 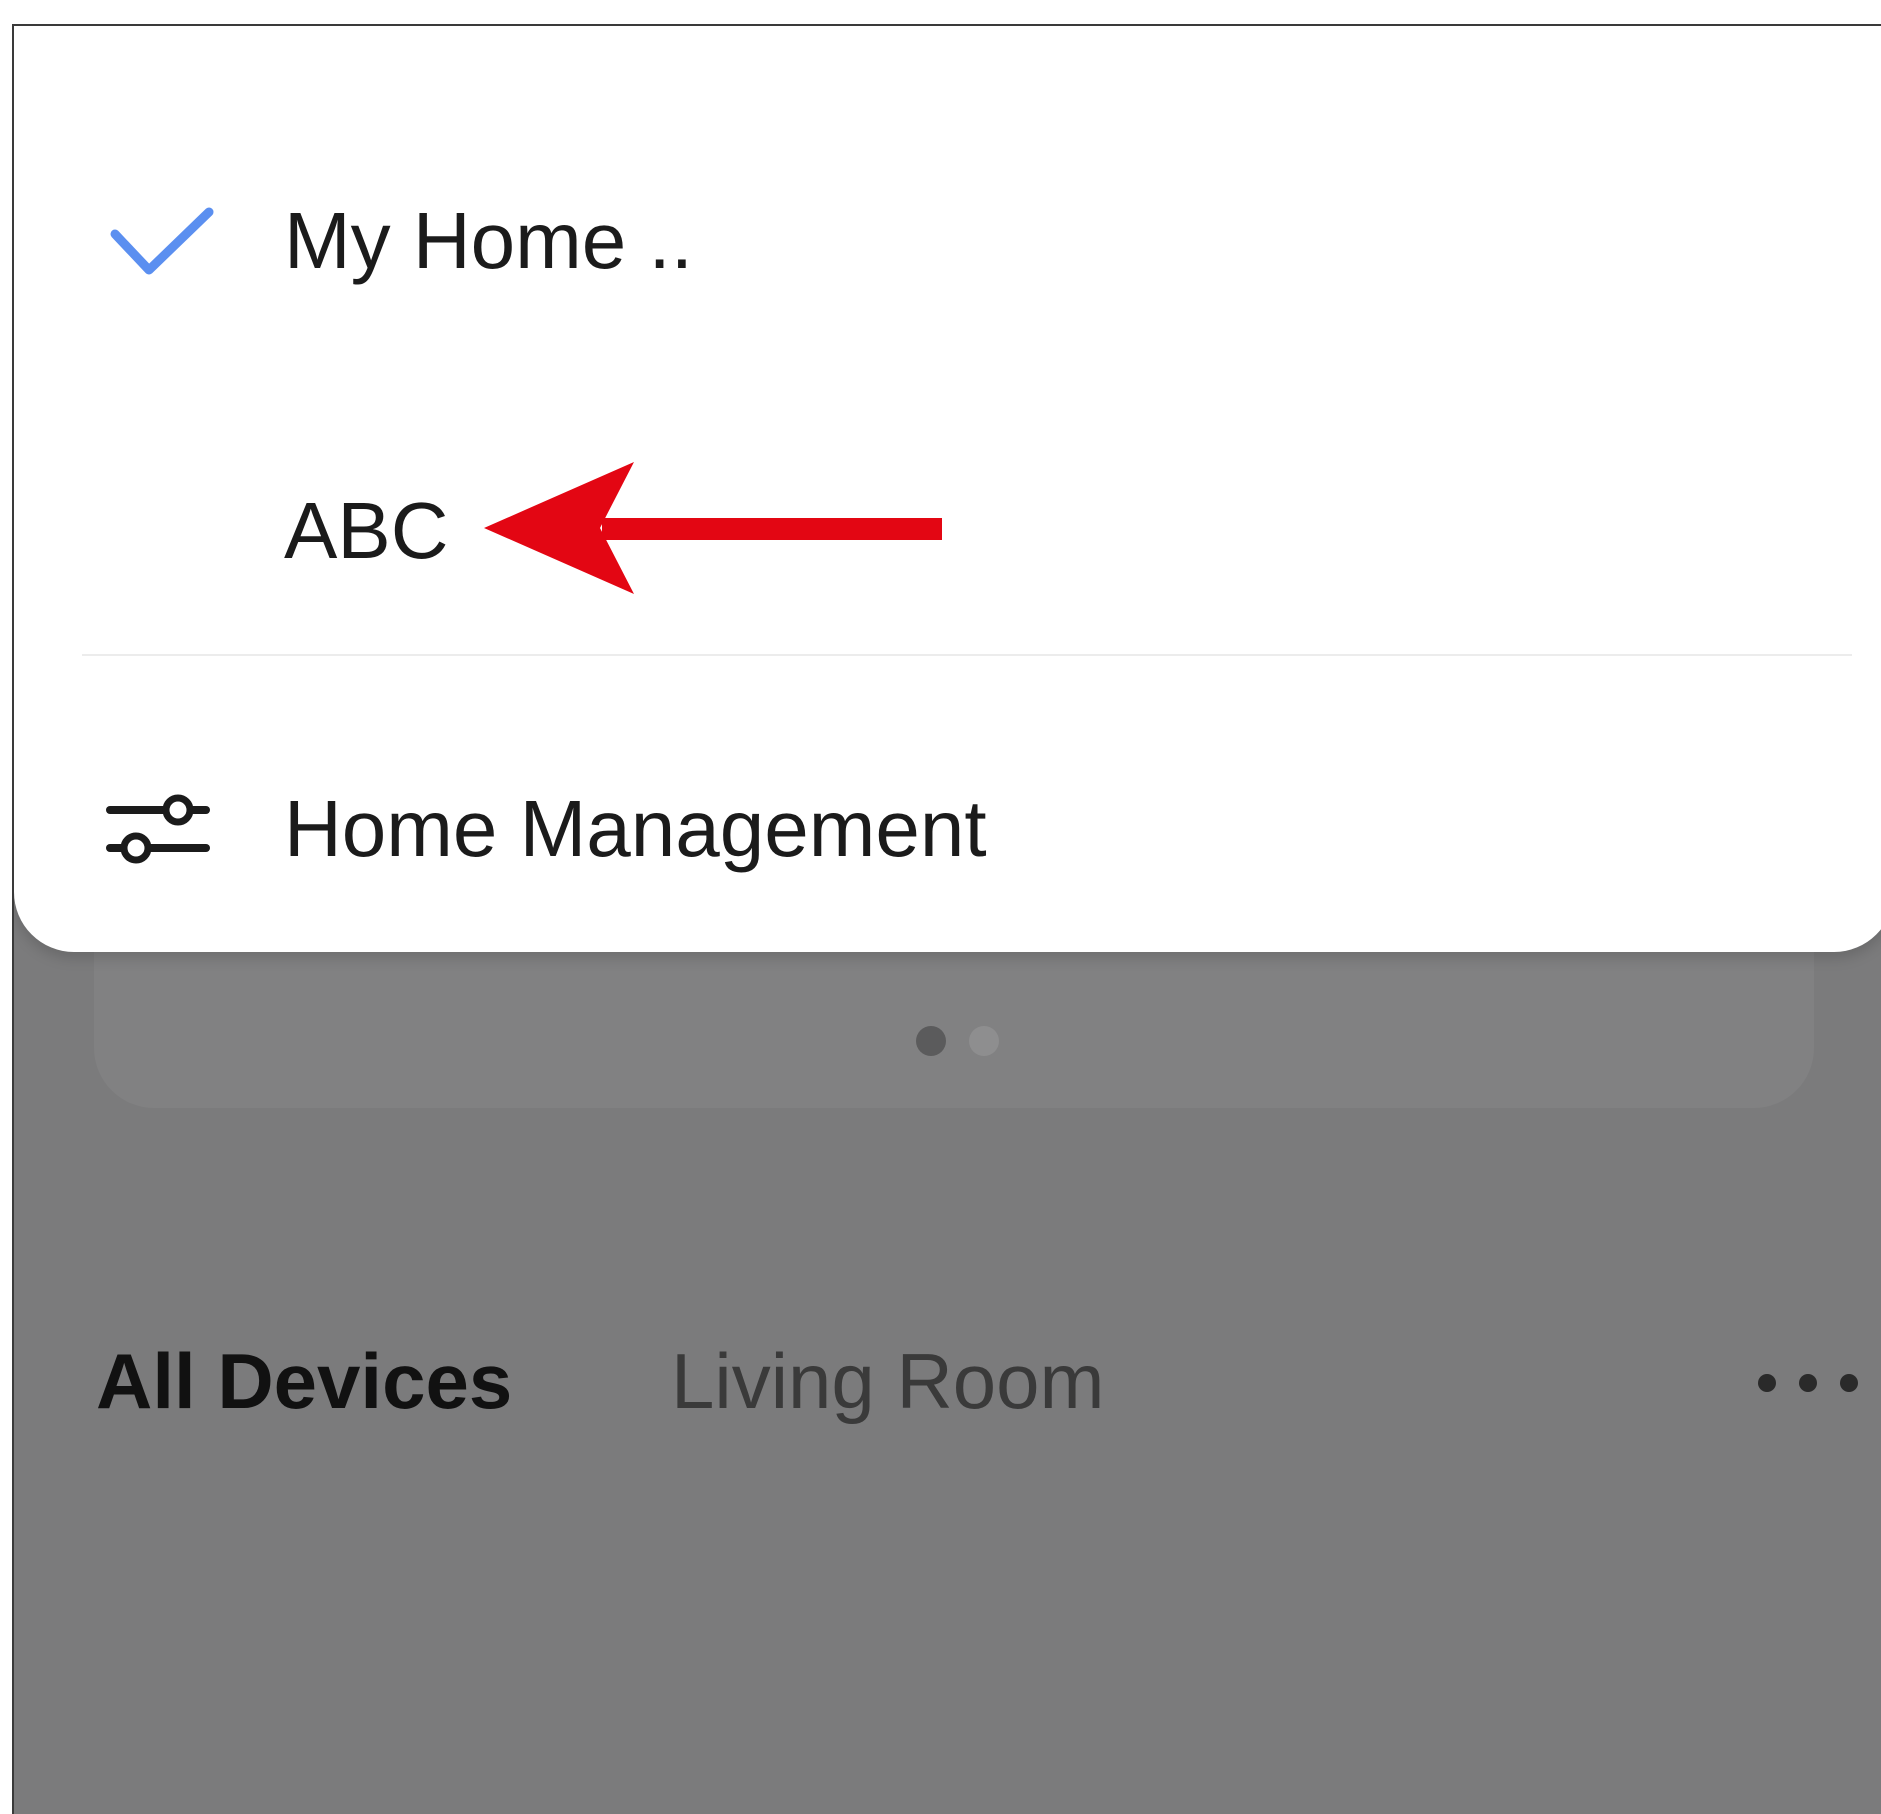 What do you see at coordinates (366, 530) in the screenshot?
I see `menu-item-label: ABC` at bounding box center [366, 530].